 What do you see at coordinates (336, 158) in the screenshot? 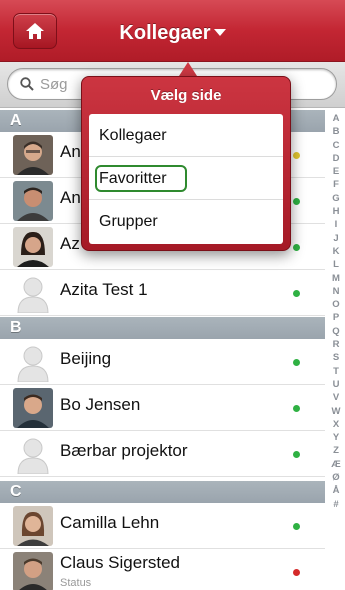
I see `index-letter: D` at bounding box center [336, 158].